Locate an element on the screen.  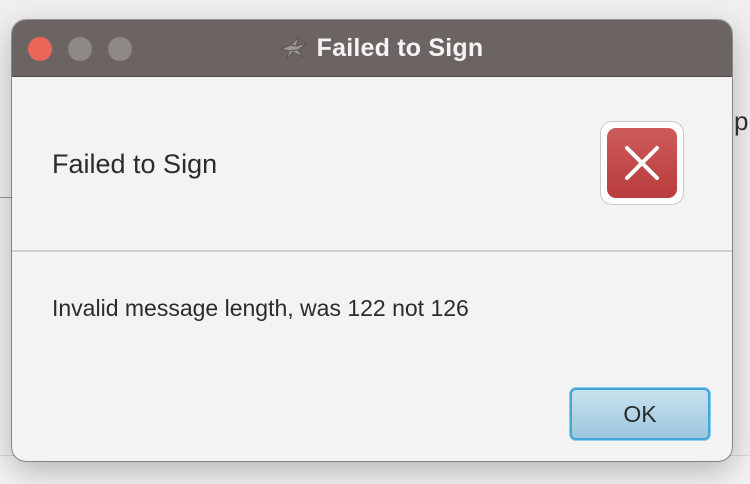
header-divider is located at coordinates (372, 251).